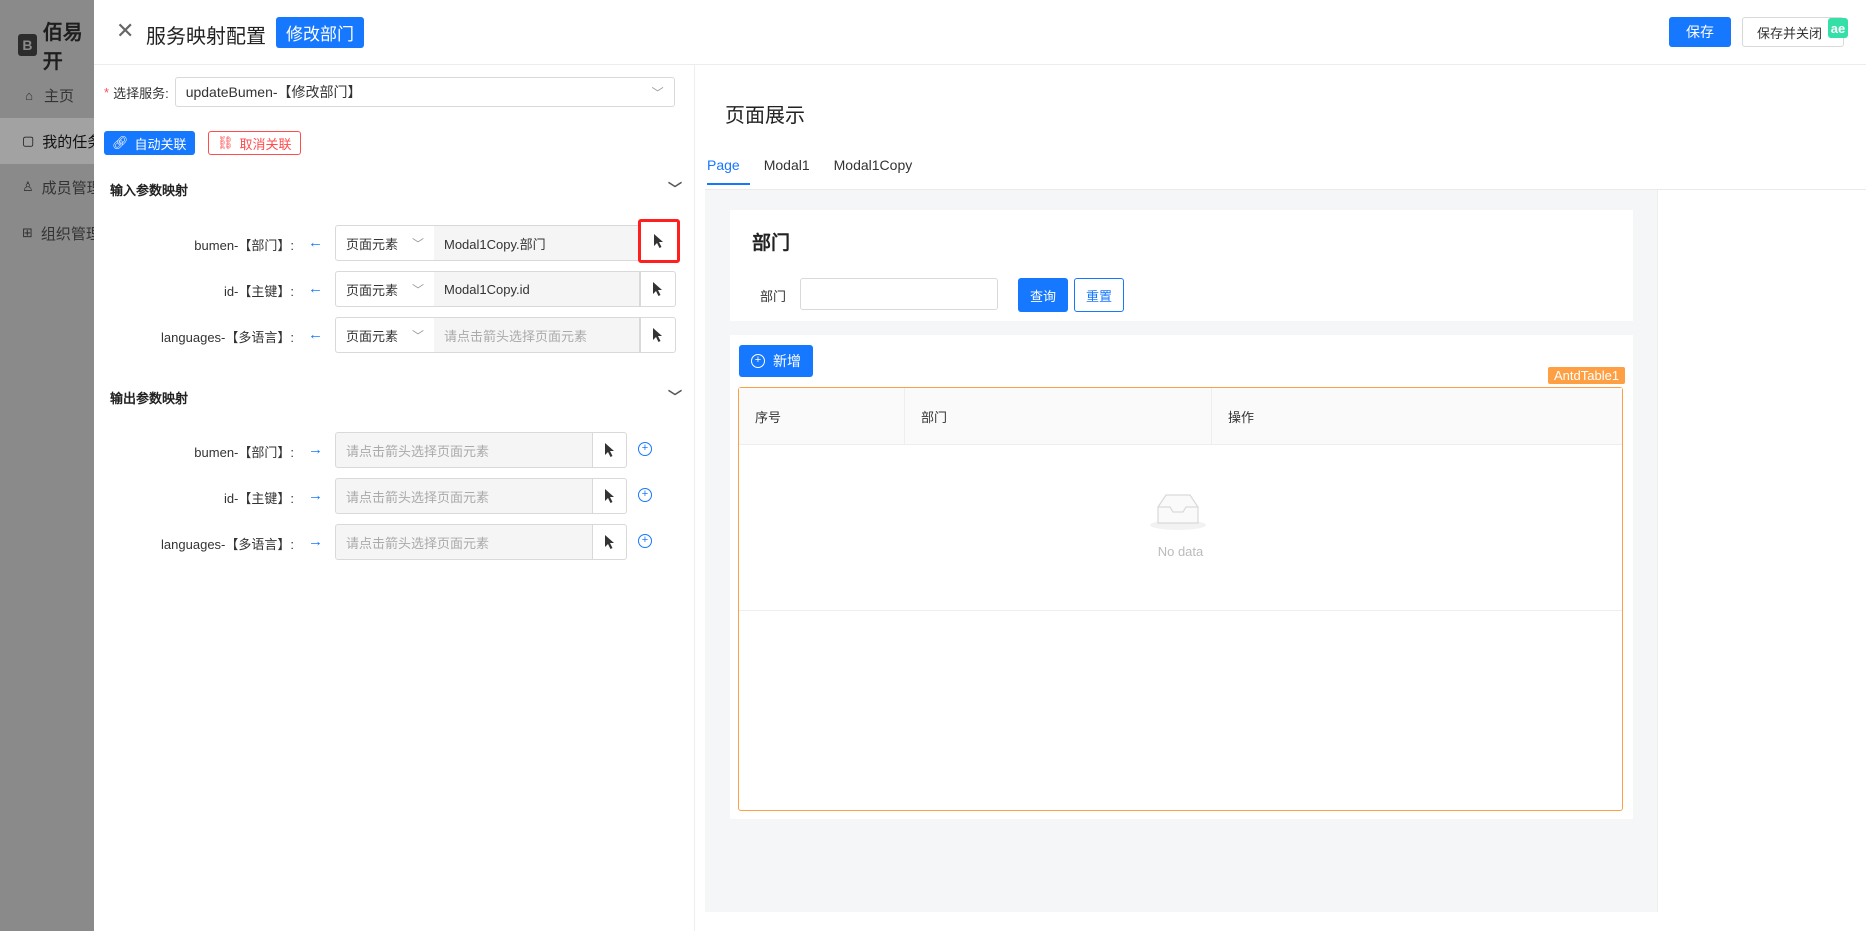 This screenshot has height=931, width=1866. Describe the element at coordinates (424, 92) in the screenshot. I see `service-select: updateBumen-【修改部门】 ﹀` at that location.